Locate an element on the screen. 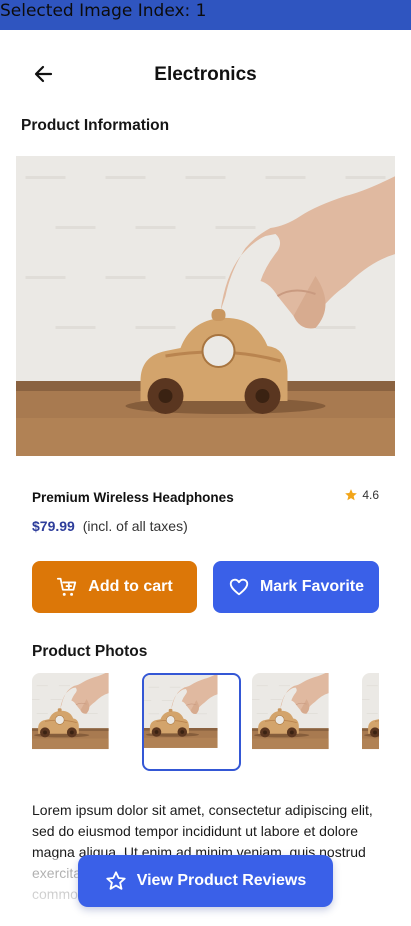 This screenshot has height=926, width=411. view-product-reviews-button: View Product Reviews is located at coordinates (205, 881).